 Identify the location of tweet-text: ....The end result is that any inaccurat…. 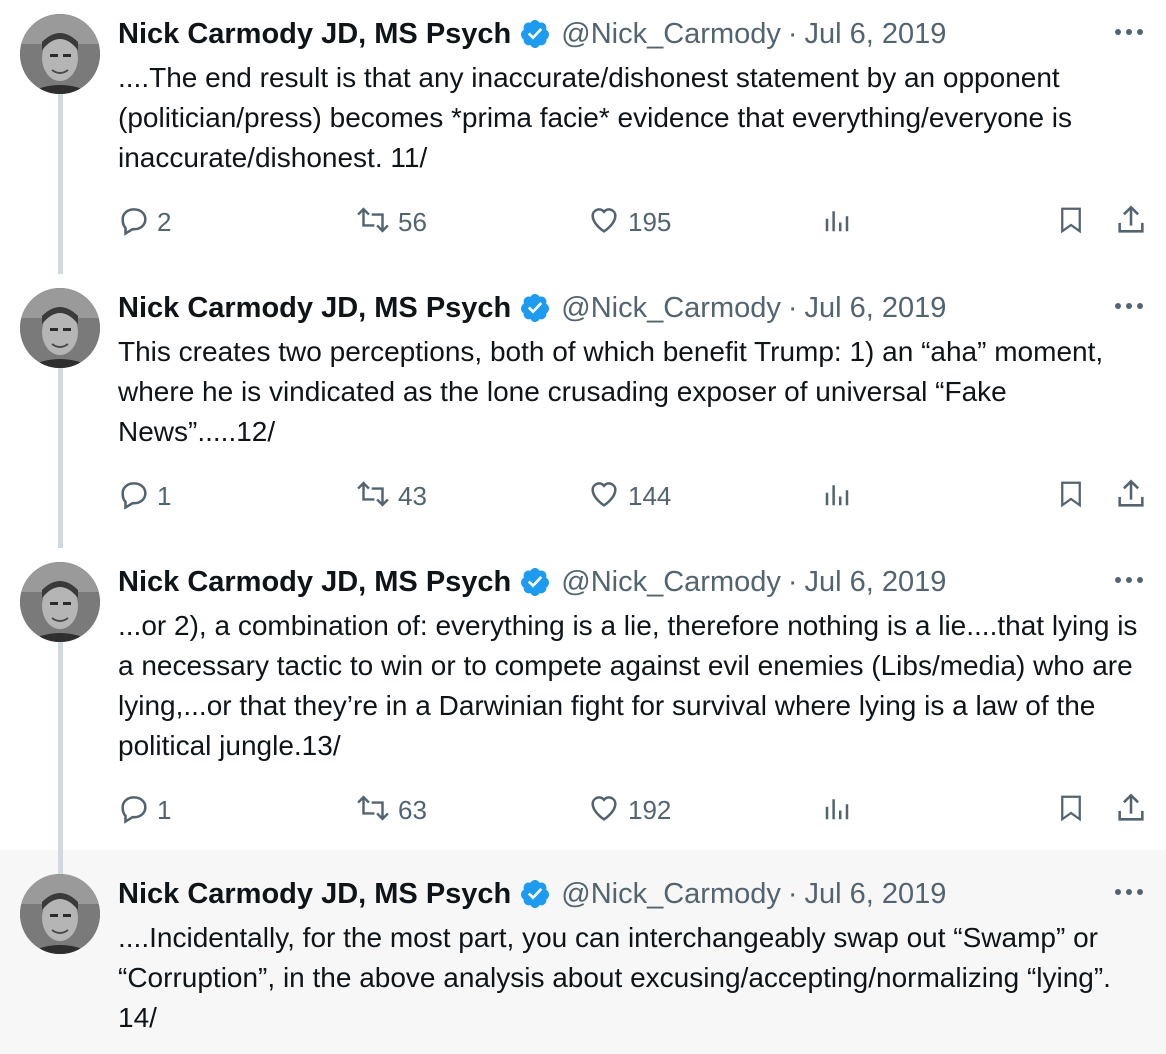
(595, 117).